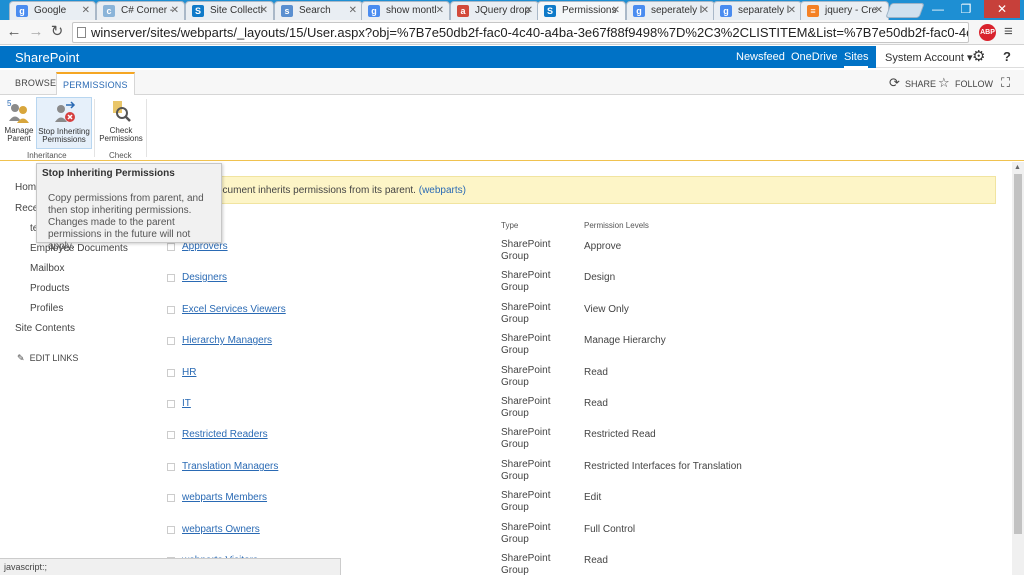 The width and height of the screenshot is (1024, 575). What do you see at coordinates (229, 10) in the screenshot?
I see `browser-tab: S Site Collecti ✕` at bounding box center [229, 10].